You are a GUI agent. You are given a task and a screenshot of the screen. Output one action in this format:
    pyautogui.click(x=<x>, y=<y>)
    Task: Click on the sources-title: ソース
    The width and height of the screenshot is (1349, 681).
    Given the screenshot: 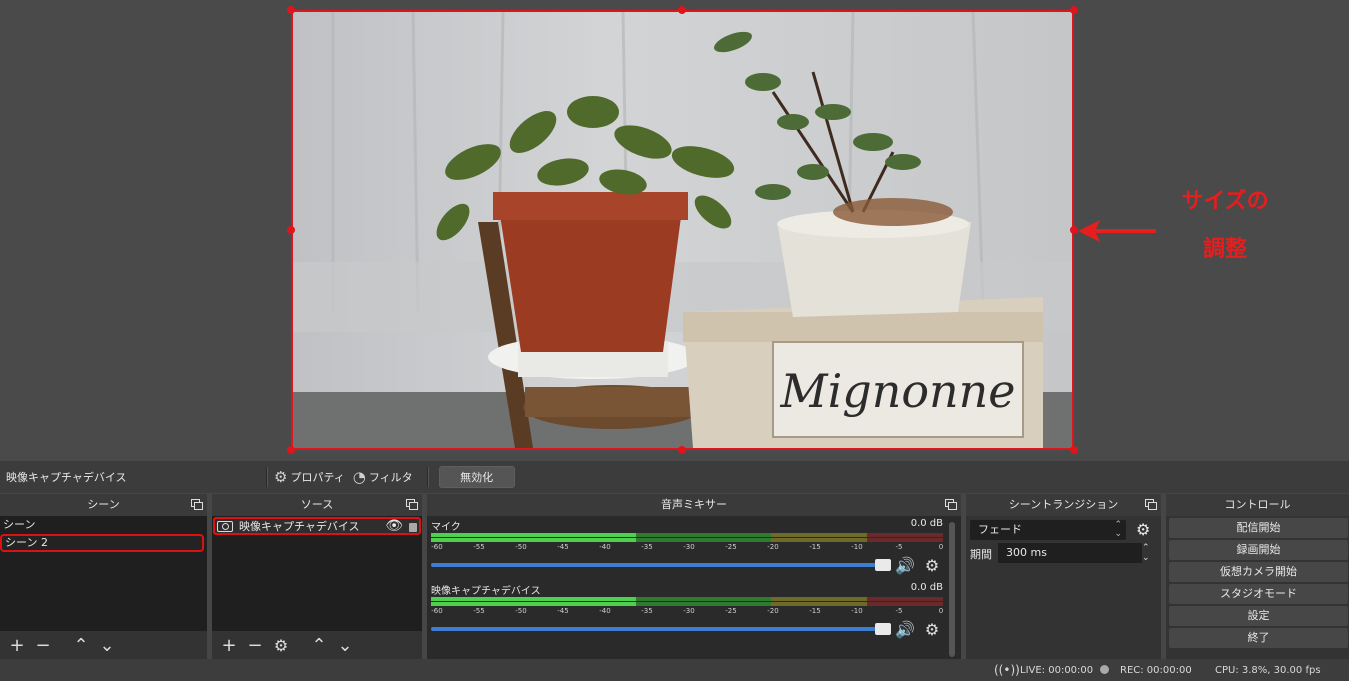 What is the action you would take?
    pyautogui.click(x=317, y=505)
    